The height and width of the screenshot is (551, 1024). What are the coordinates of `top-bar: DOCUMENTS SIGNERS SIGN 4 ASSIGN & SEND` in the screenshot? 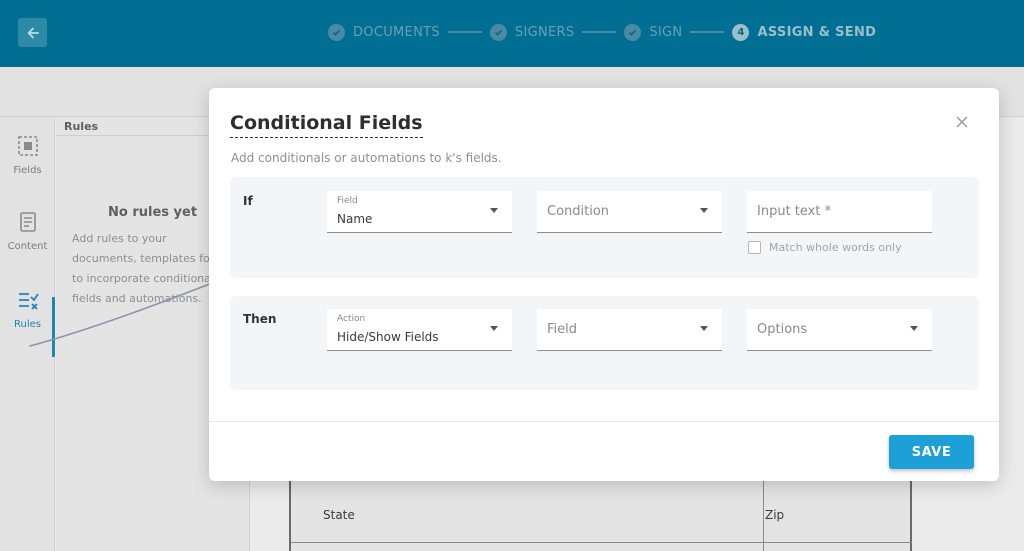 It's located at (512, 33).